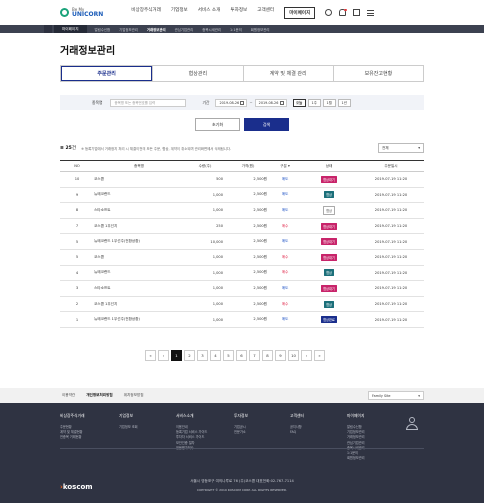 This screenshot has height=503, width=484. I want to click on table-row: 7 코스콤 1우선지 250 2,500원 매수 협상대기 2019-07-19 11:20, so click(242, 226).